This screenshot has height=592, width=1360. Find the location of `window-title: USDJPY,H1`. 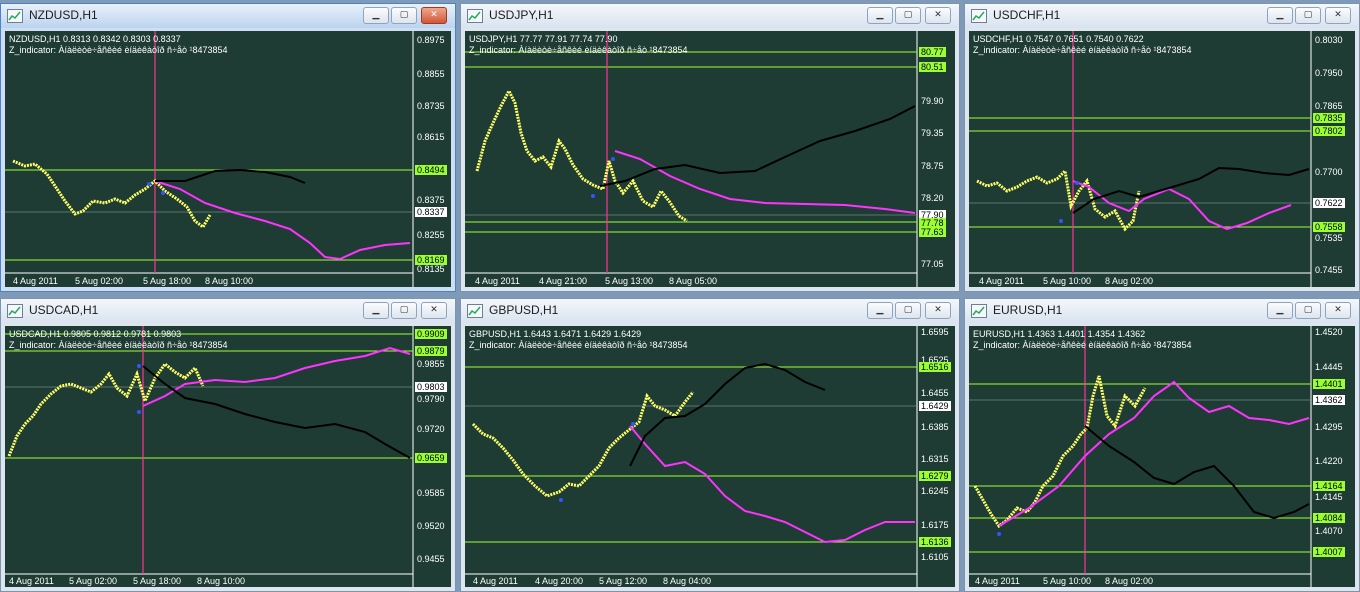

window-title: USDJPY,H1 is located at coordinates (521, 15).